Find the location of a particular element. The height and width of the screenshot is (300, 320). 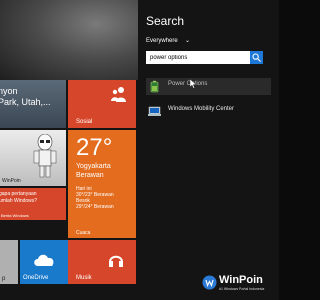

weather-city: Yogyakarta is located at coordinates (93, 166).